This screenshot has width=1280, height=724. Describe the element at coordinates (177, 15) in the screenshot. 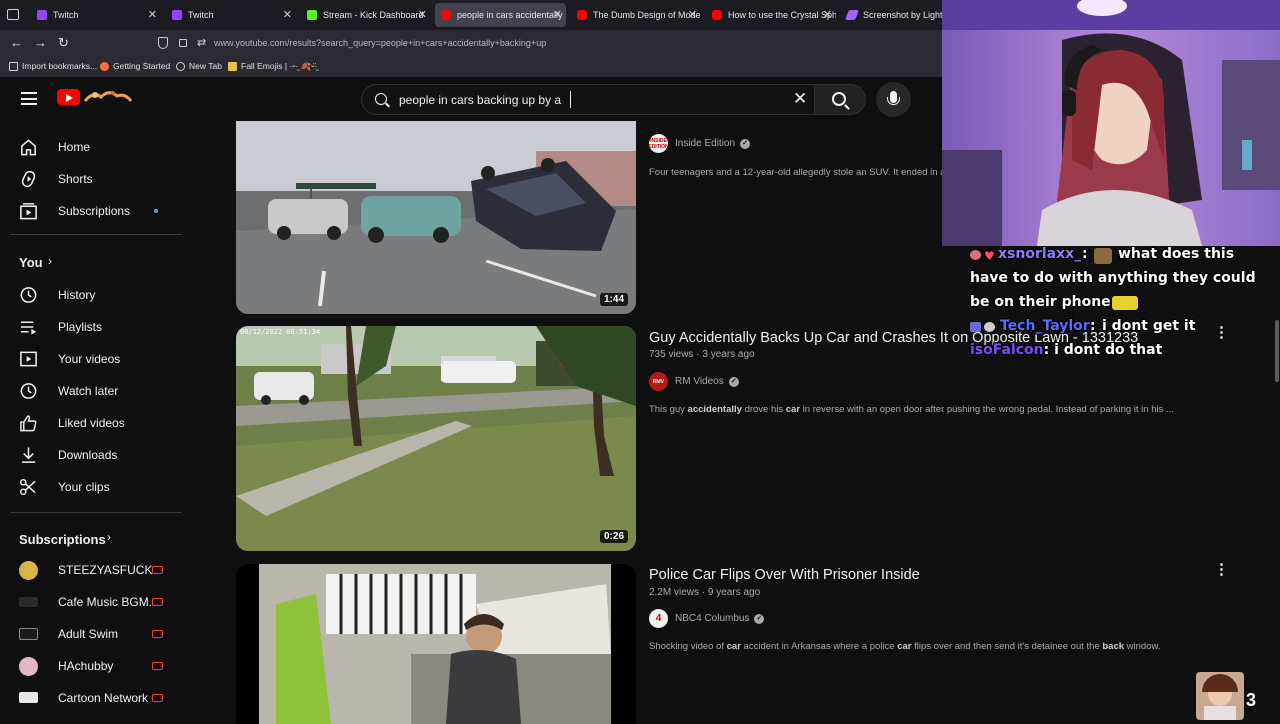

I see `twitch-icon` at that location.